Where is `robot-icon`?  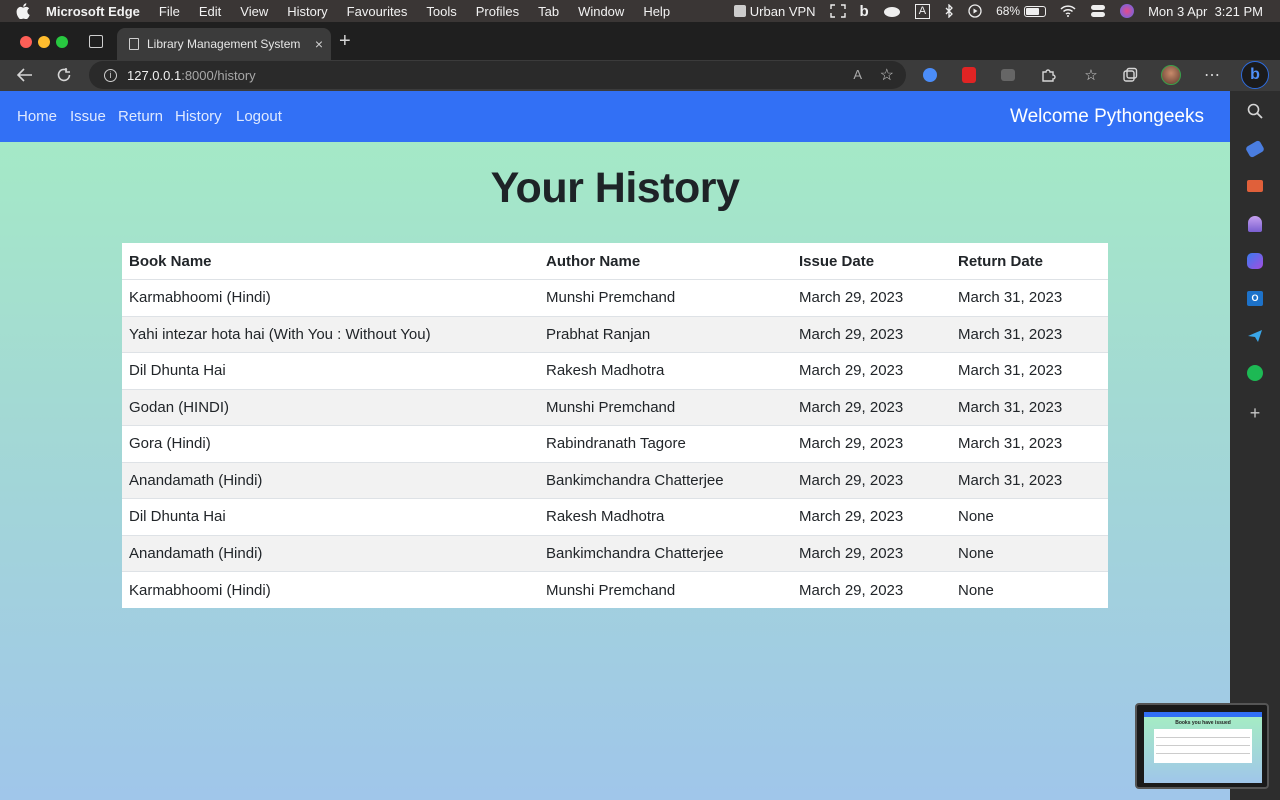
robot-icon is located at coordinates (739, 11).